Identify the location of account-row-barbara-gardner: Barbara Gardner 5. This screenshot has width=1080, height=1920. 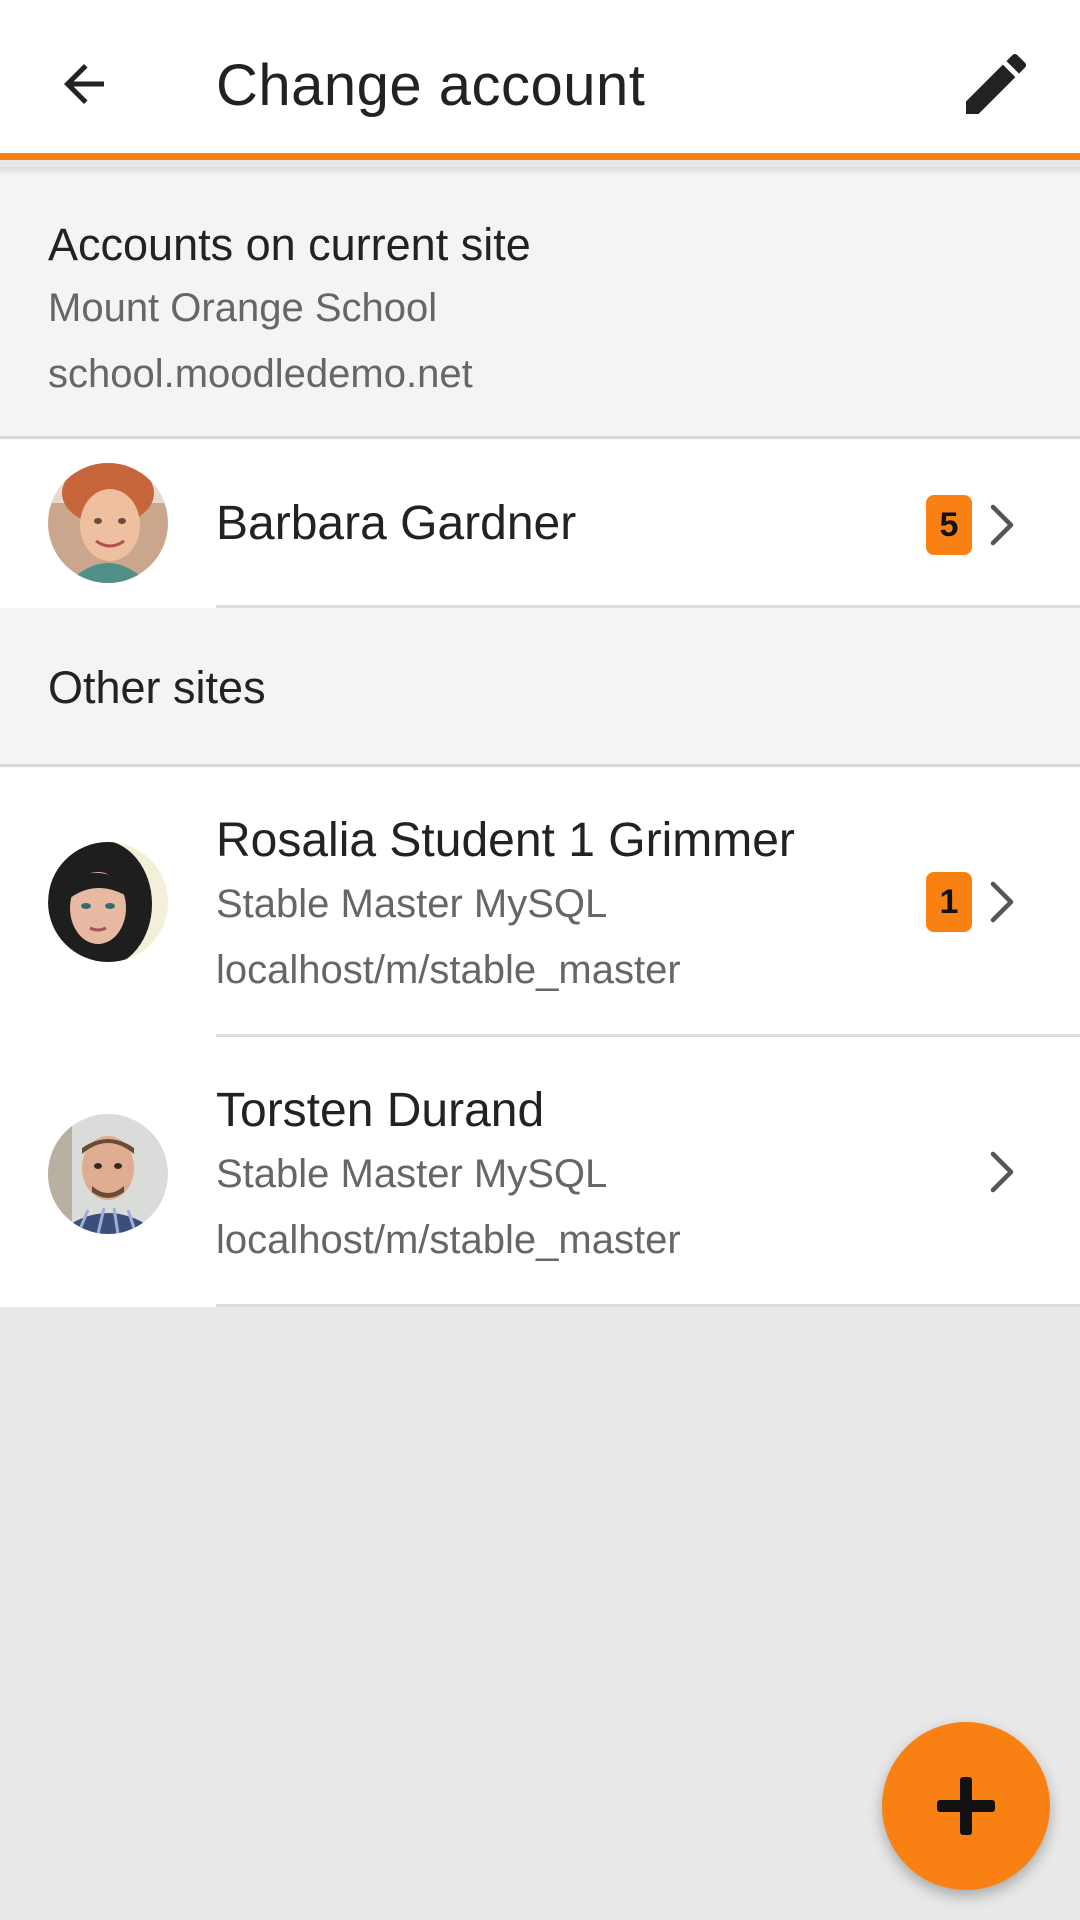
(540, 523).